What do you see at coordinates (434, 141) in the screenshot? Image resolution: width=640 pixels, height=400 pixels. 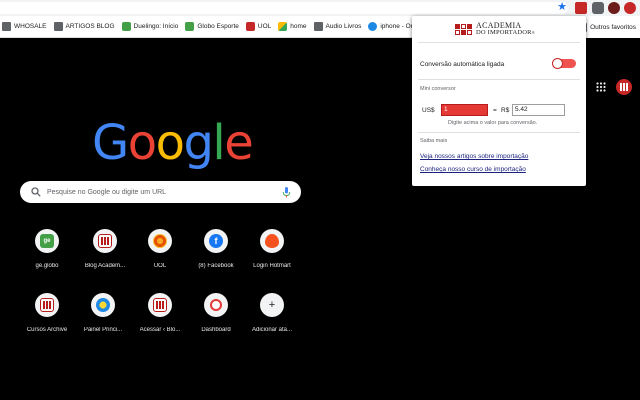 I see `section-more-title: Saiba mais` at bounding box center [434, 141].